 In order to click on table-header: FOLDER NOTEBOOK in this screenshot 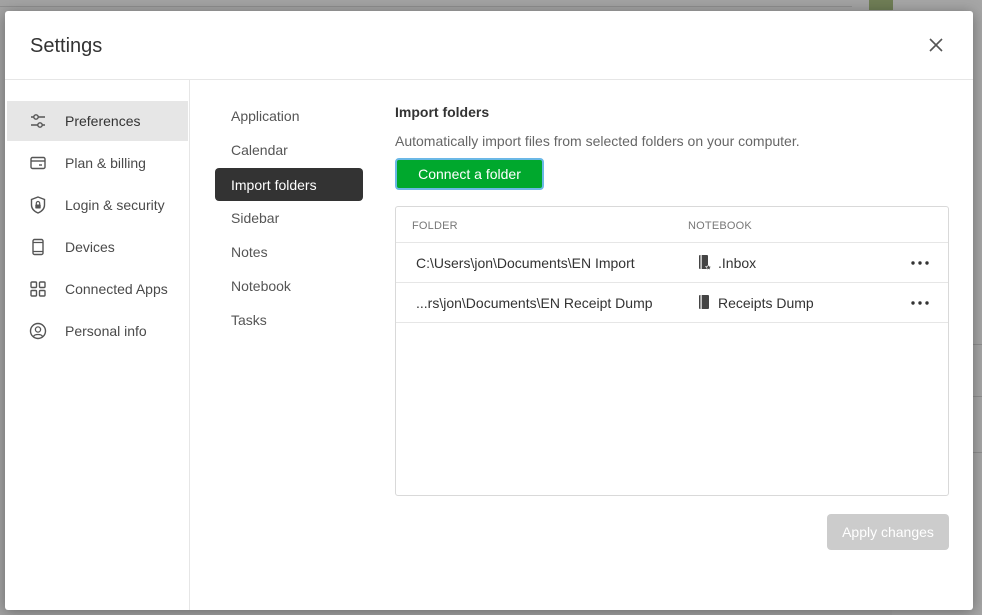, I will do `click(672, 225)`.